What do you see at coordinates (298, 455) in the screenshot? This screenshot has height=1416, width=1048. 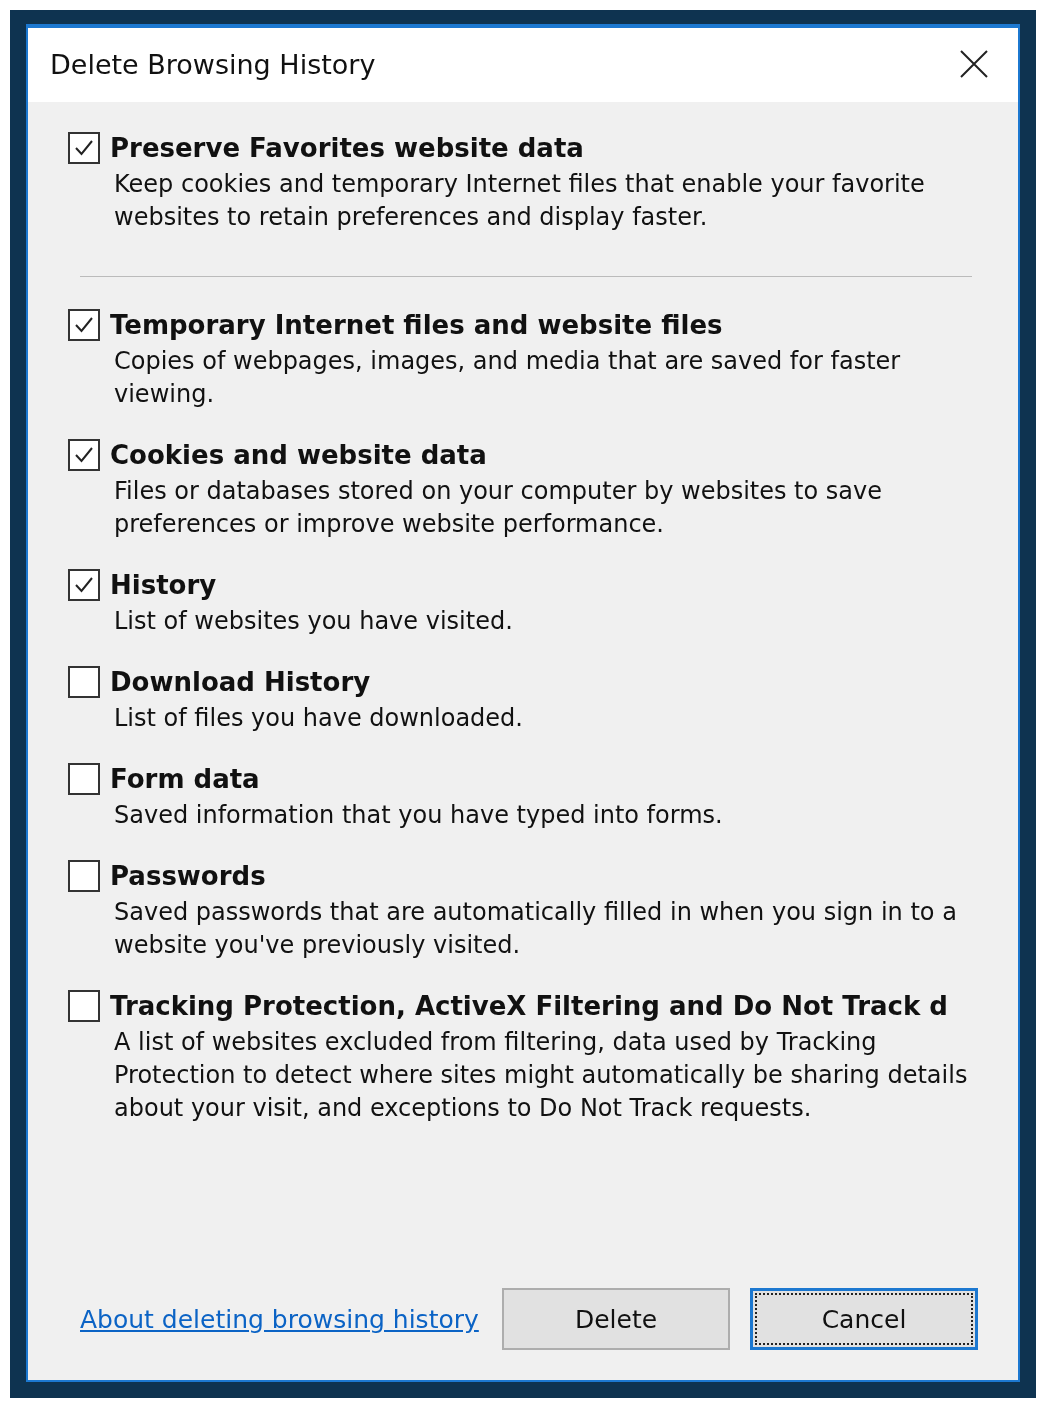 I see `option-label: Cookies and website data` at bounding box center [298, 455].